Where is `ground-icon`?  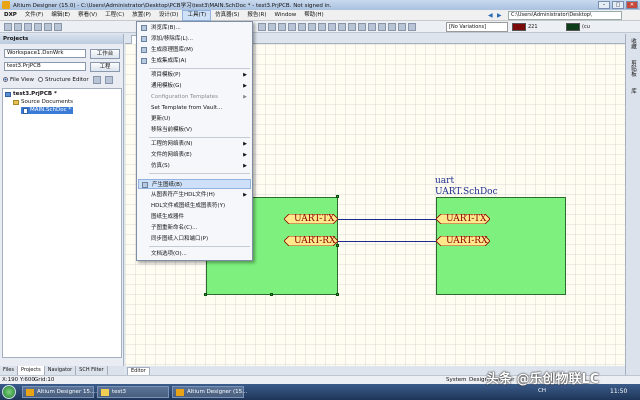
ground-icon is located at coordinates (302, 27).